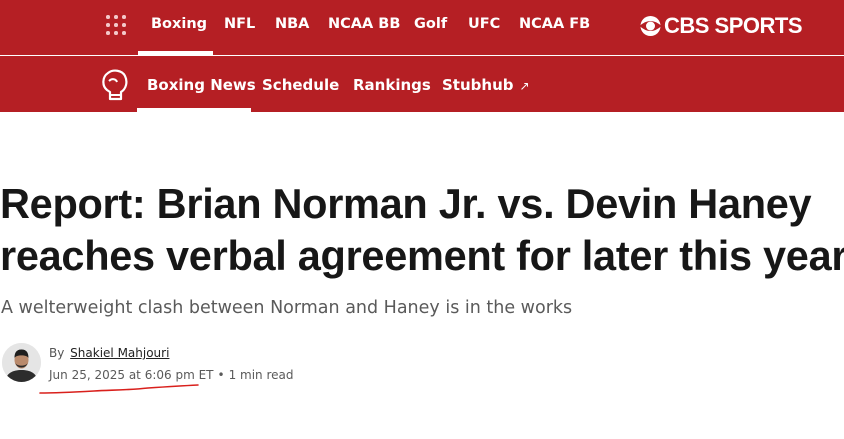  What do you see at coordinates (292, 24) in the screenshot?
I see `nav-nba: NBA` at bounding box center [292, 24].